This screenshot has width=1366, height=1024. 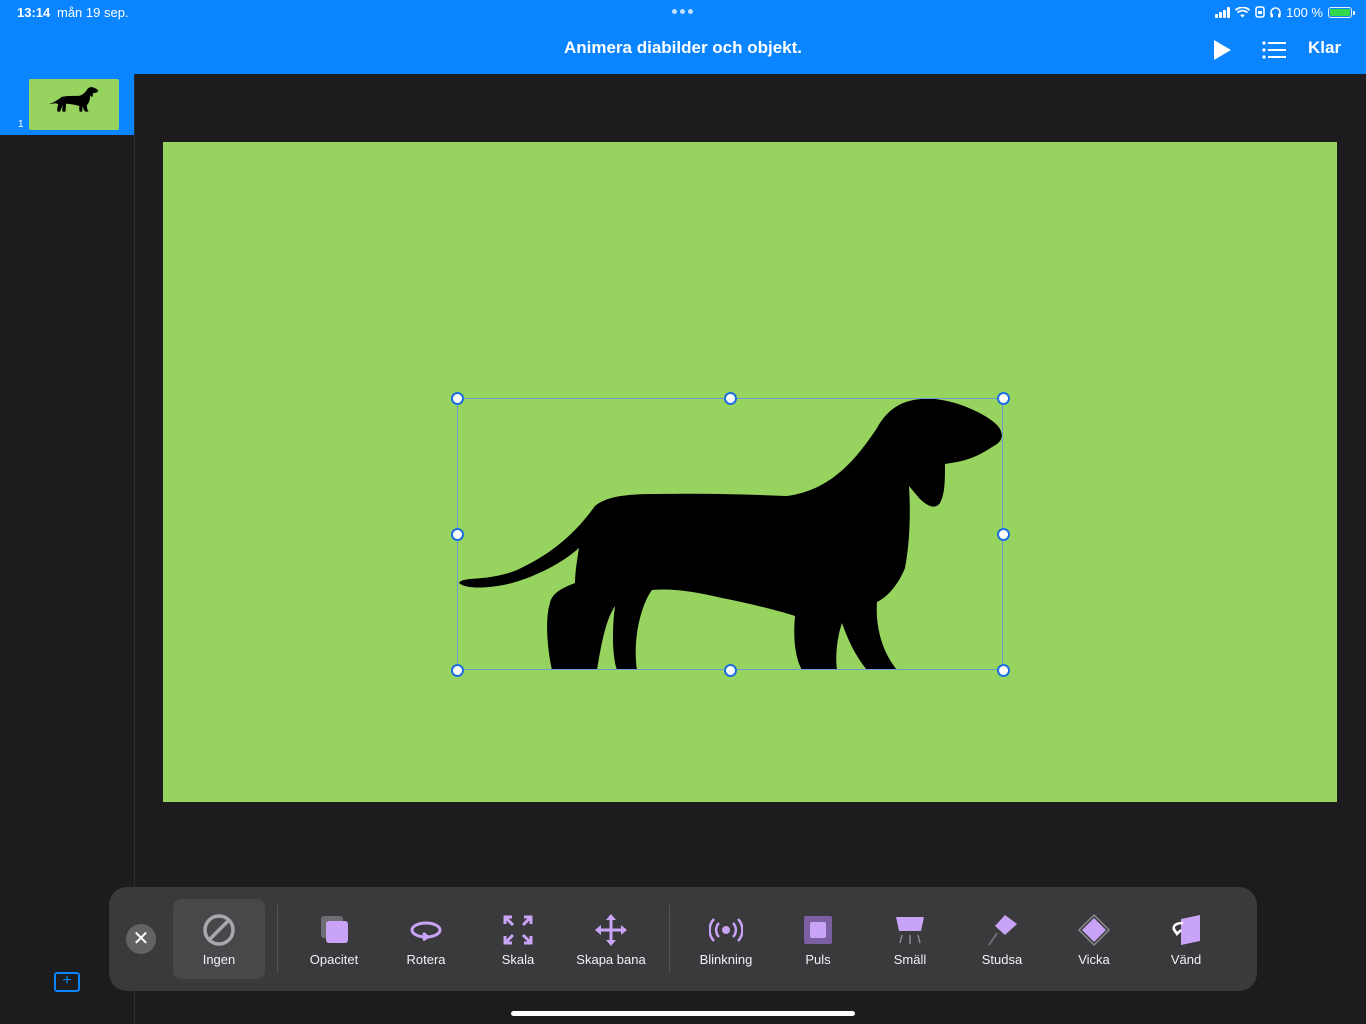 What do you see at coordinates (1002, 959) in the screenshot?
I see `animation-label: Studsa` at bounding box center [1002, 959].